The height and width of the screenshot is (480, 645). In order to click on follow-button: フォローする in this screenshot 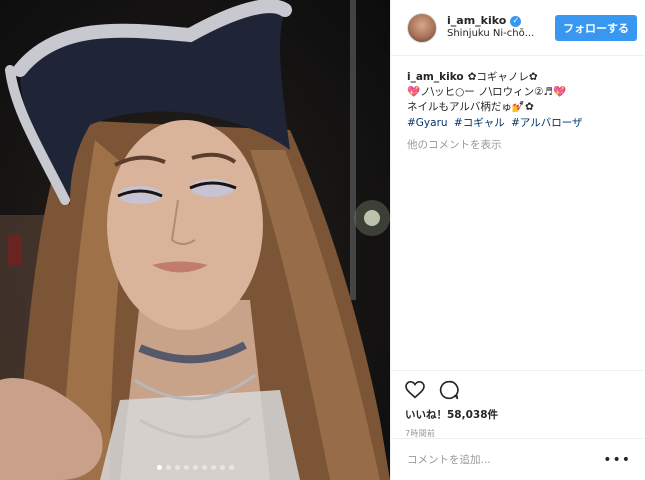, I will do `click(596, 27)`.